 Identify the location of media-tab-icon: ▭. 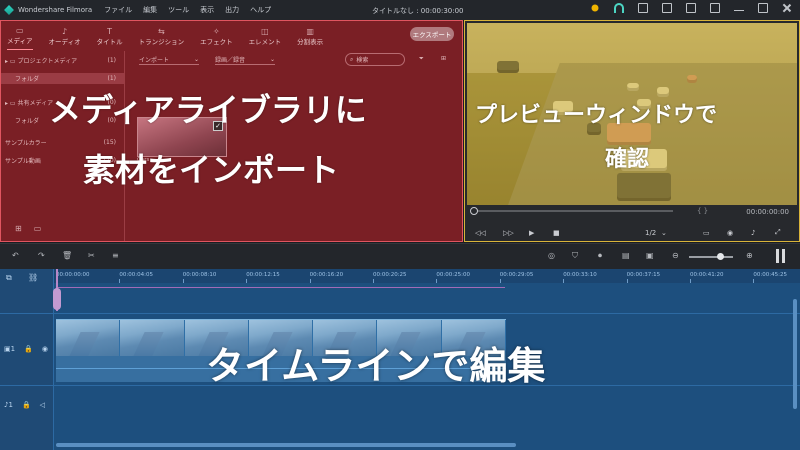
(19, 30).